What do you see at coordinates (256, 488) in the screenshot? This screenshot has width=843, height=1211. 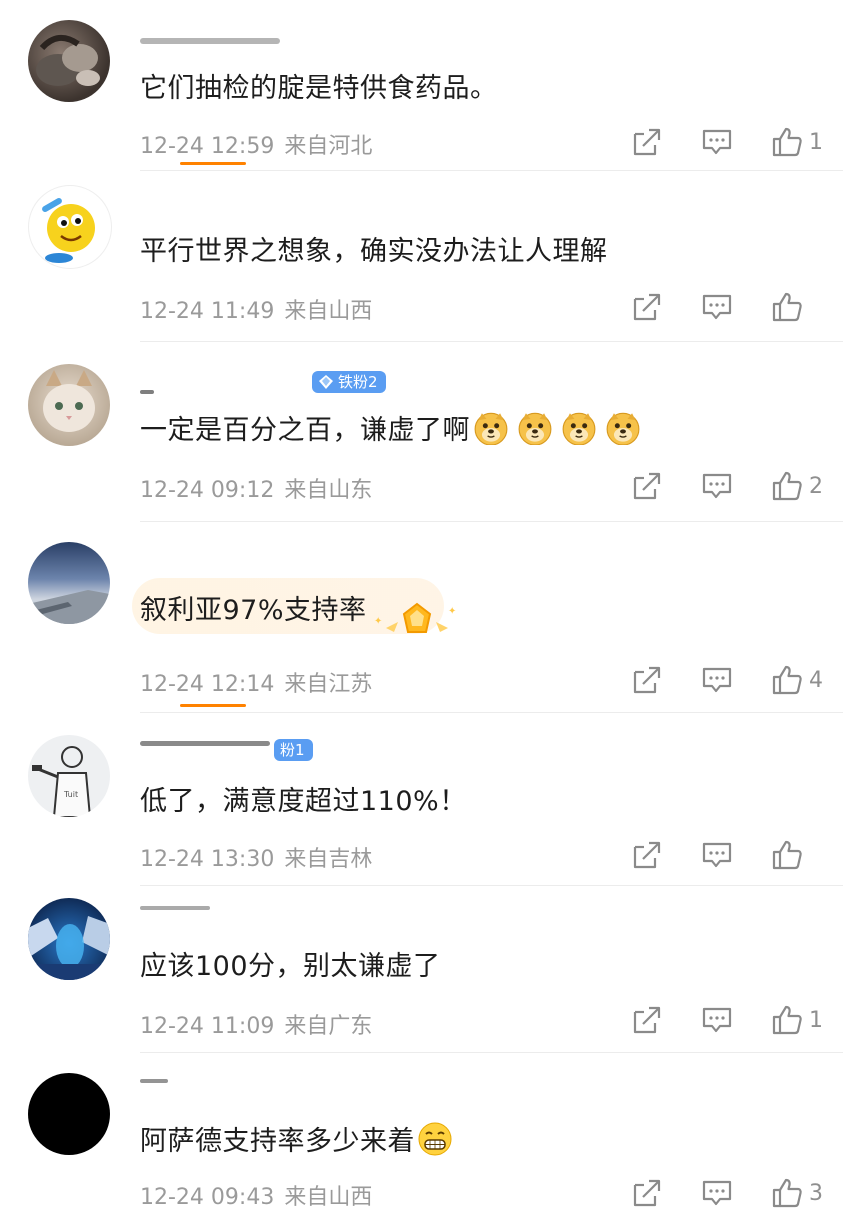 I see `comment-meta: 12-24 09:12 来自山东` at bounding box center [256, 488].